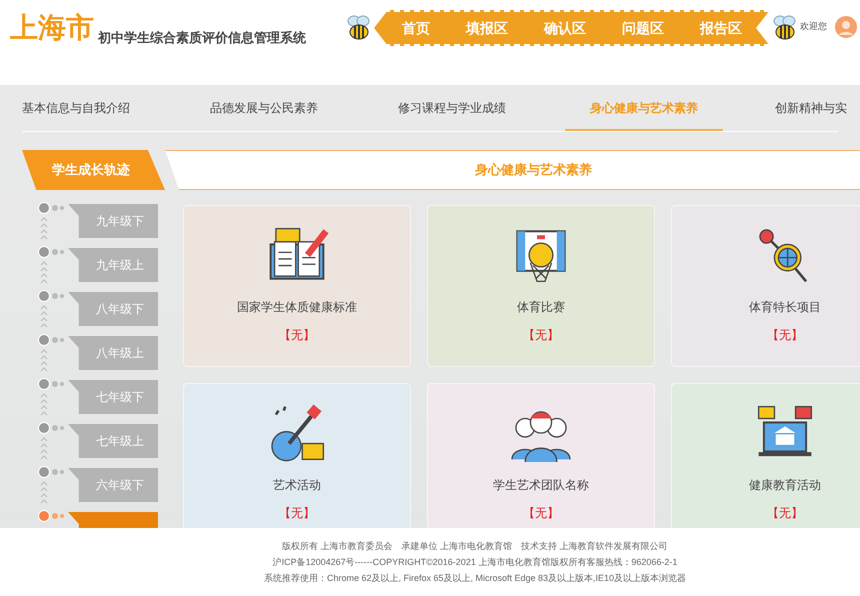  I want to click on nav-link: 首页, so click(416, 28).